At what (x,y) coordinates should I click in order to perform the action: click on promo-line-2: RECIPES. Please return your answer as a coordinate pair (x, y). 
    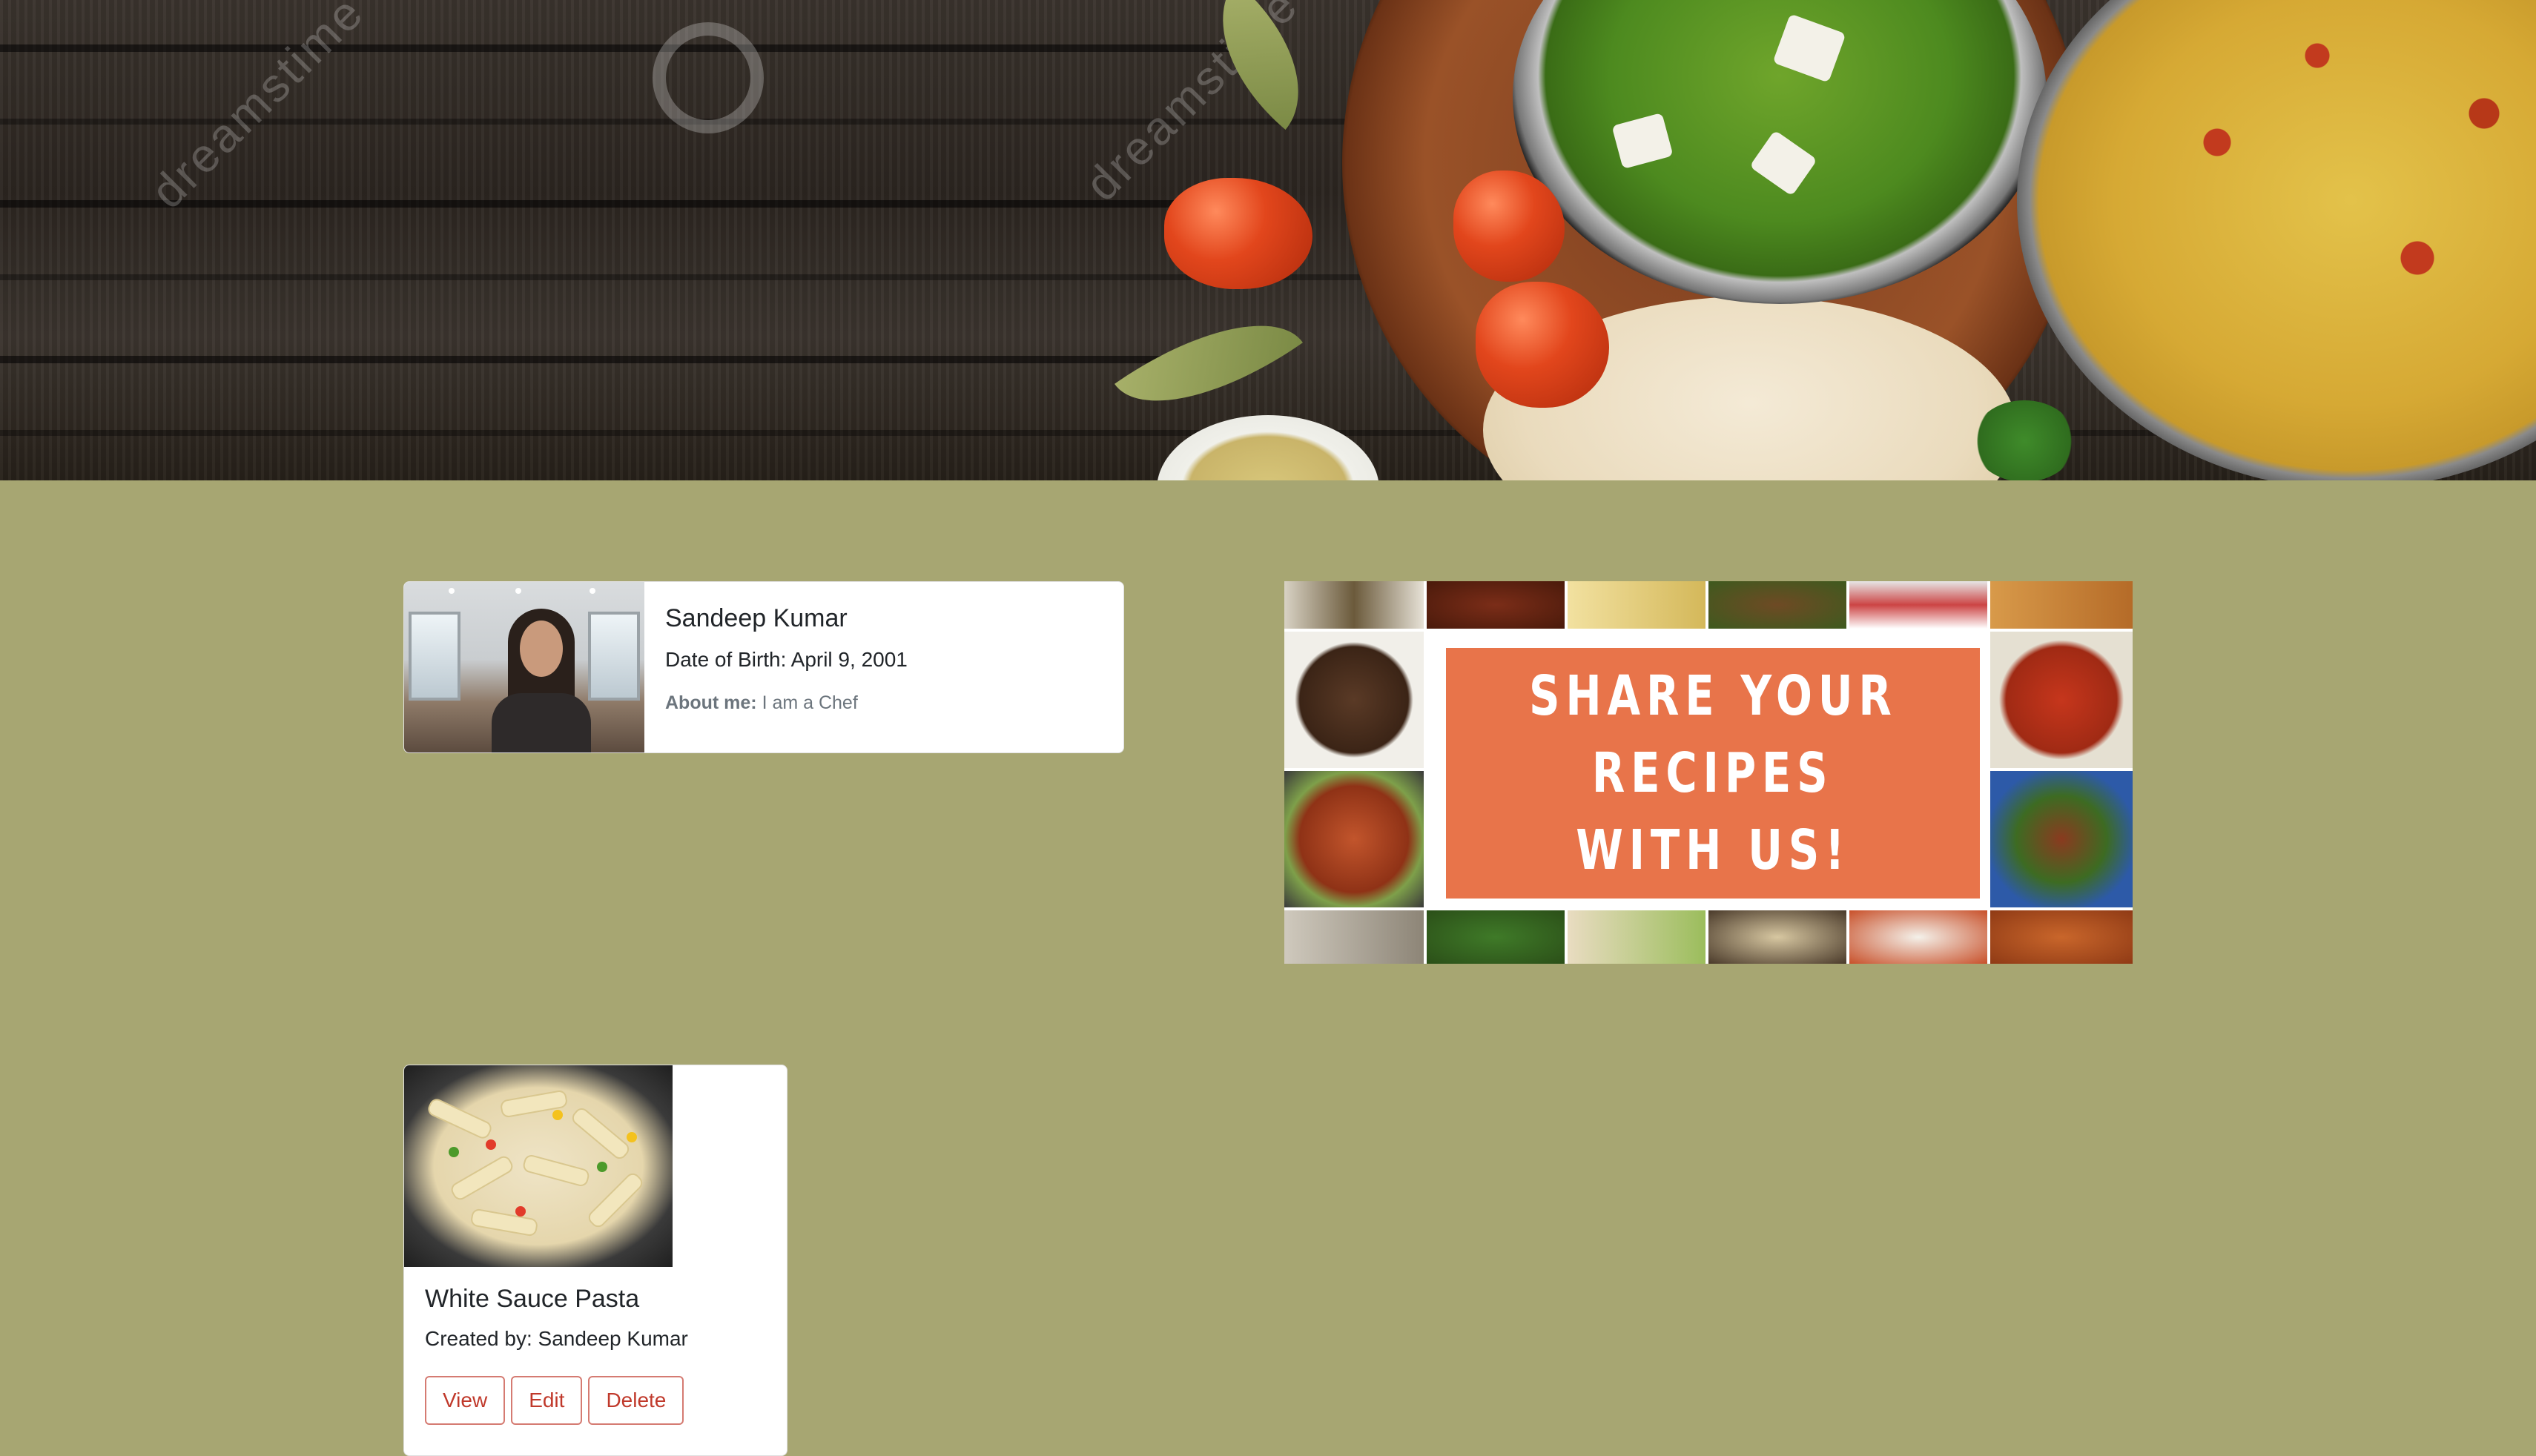
    Looking at the image, I should click on (1713, 773).